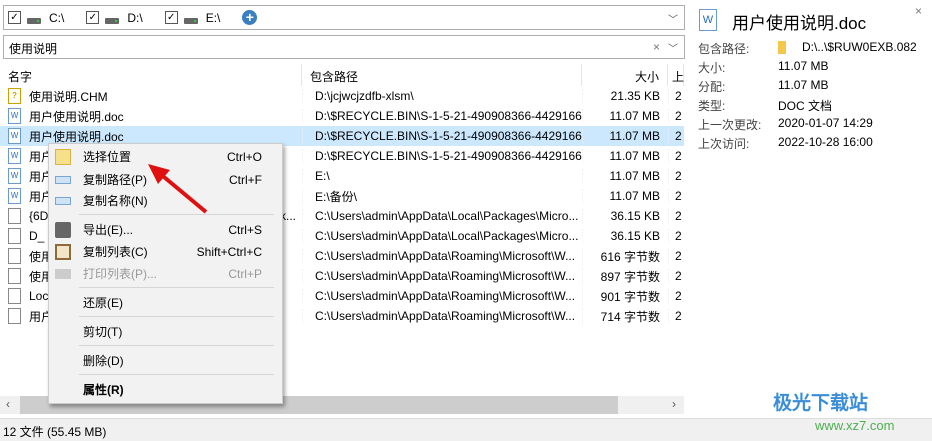 Image resolution: width=932 pixels, height=441 pixels. Describe the element at coordinates (442, 96) in the screenshot. I see `file-path: D:\jcjwcjzdfb-xlsm\` at that location.